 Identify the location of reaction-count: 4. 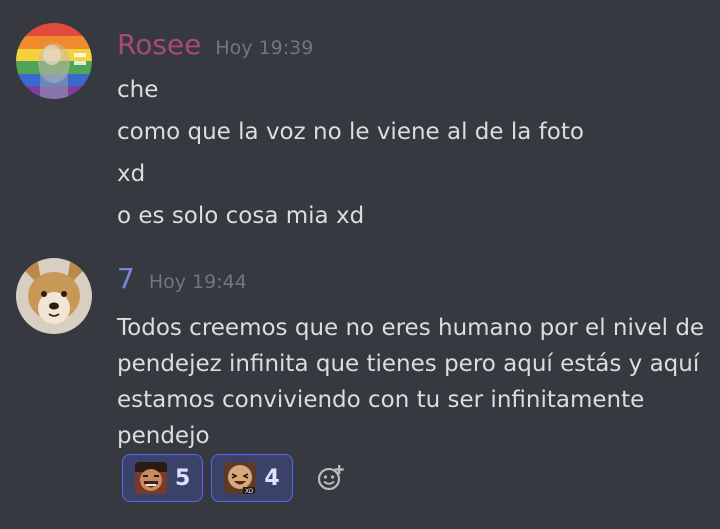
(272, 478).